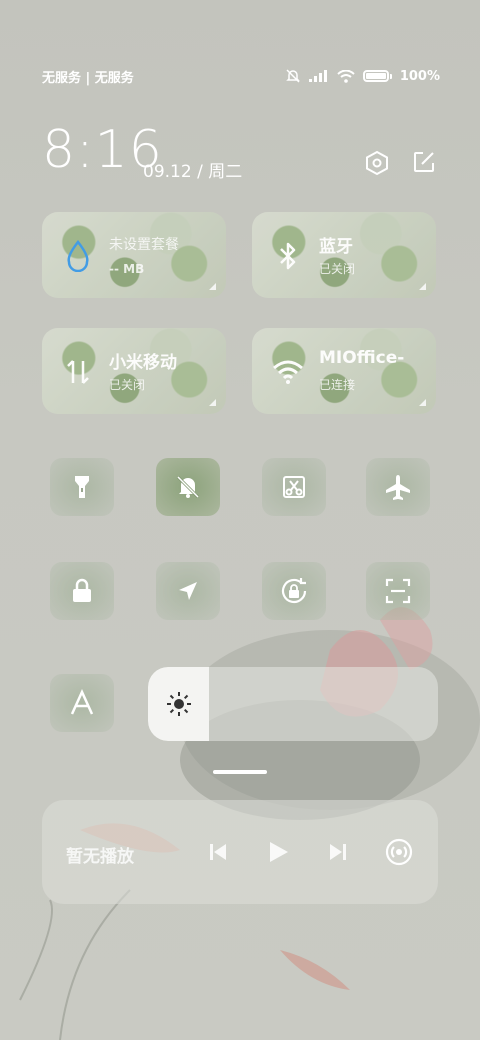 This screenshot has height=1040, width=480. I want to click on tile-bluetooth: 蓝牙 已关闭, so click(344, 255).